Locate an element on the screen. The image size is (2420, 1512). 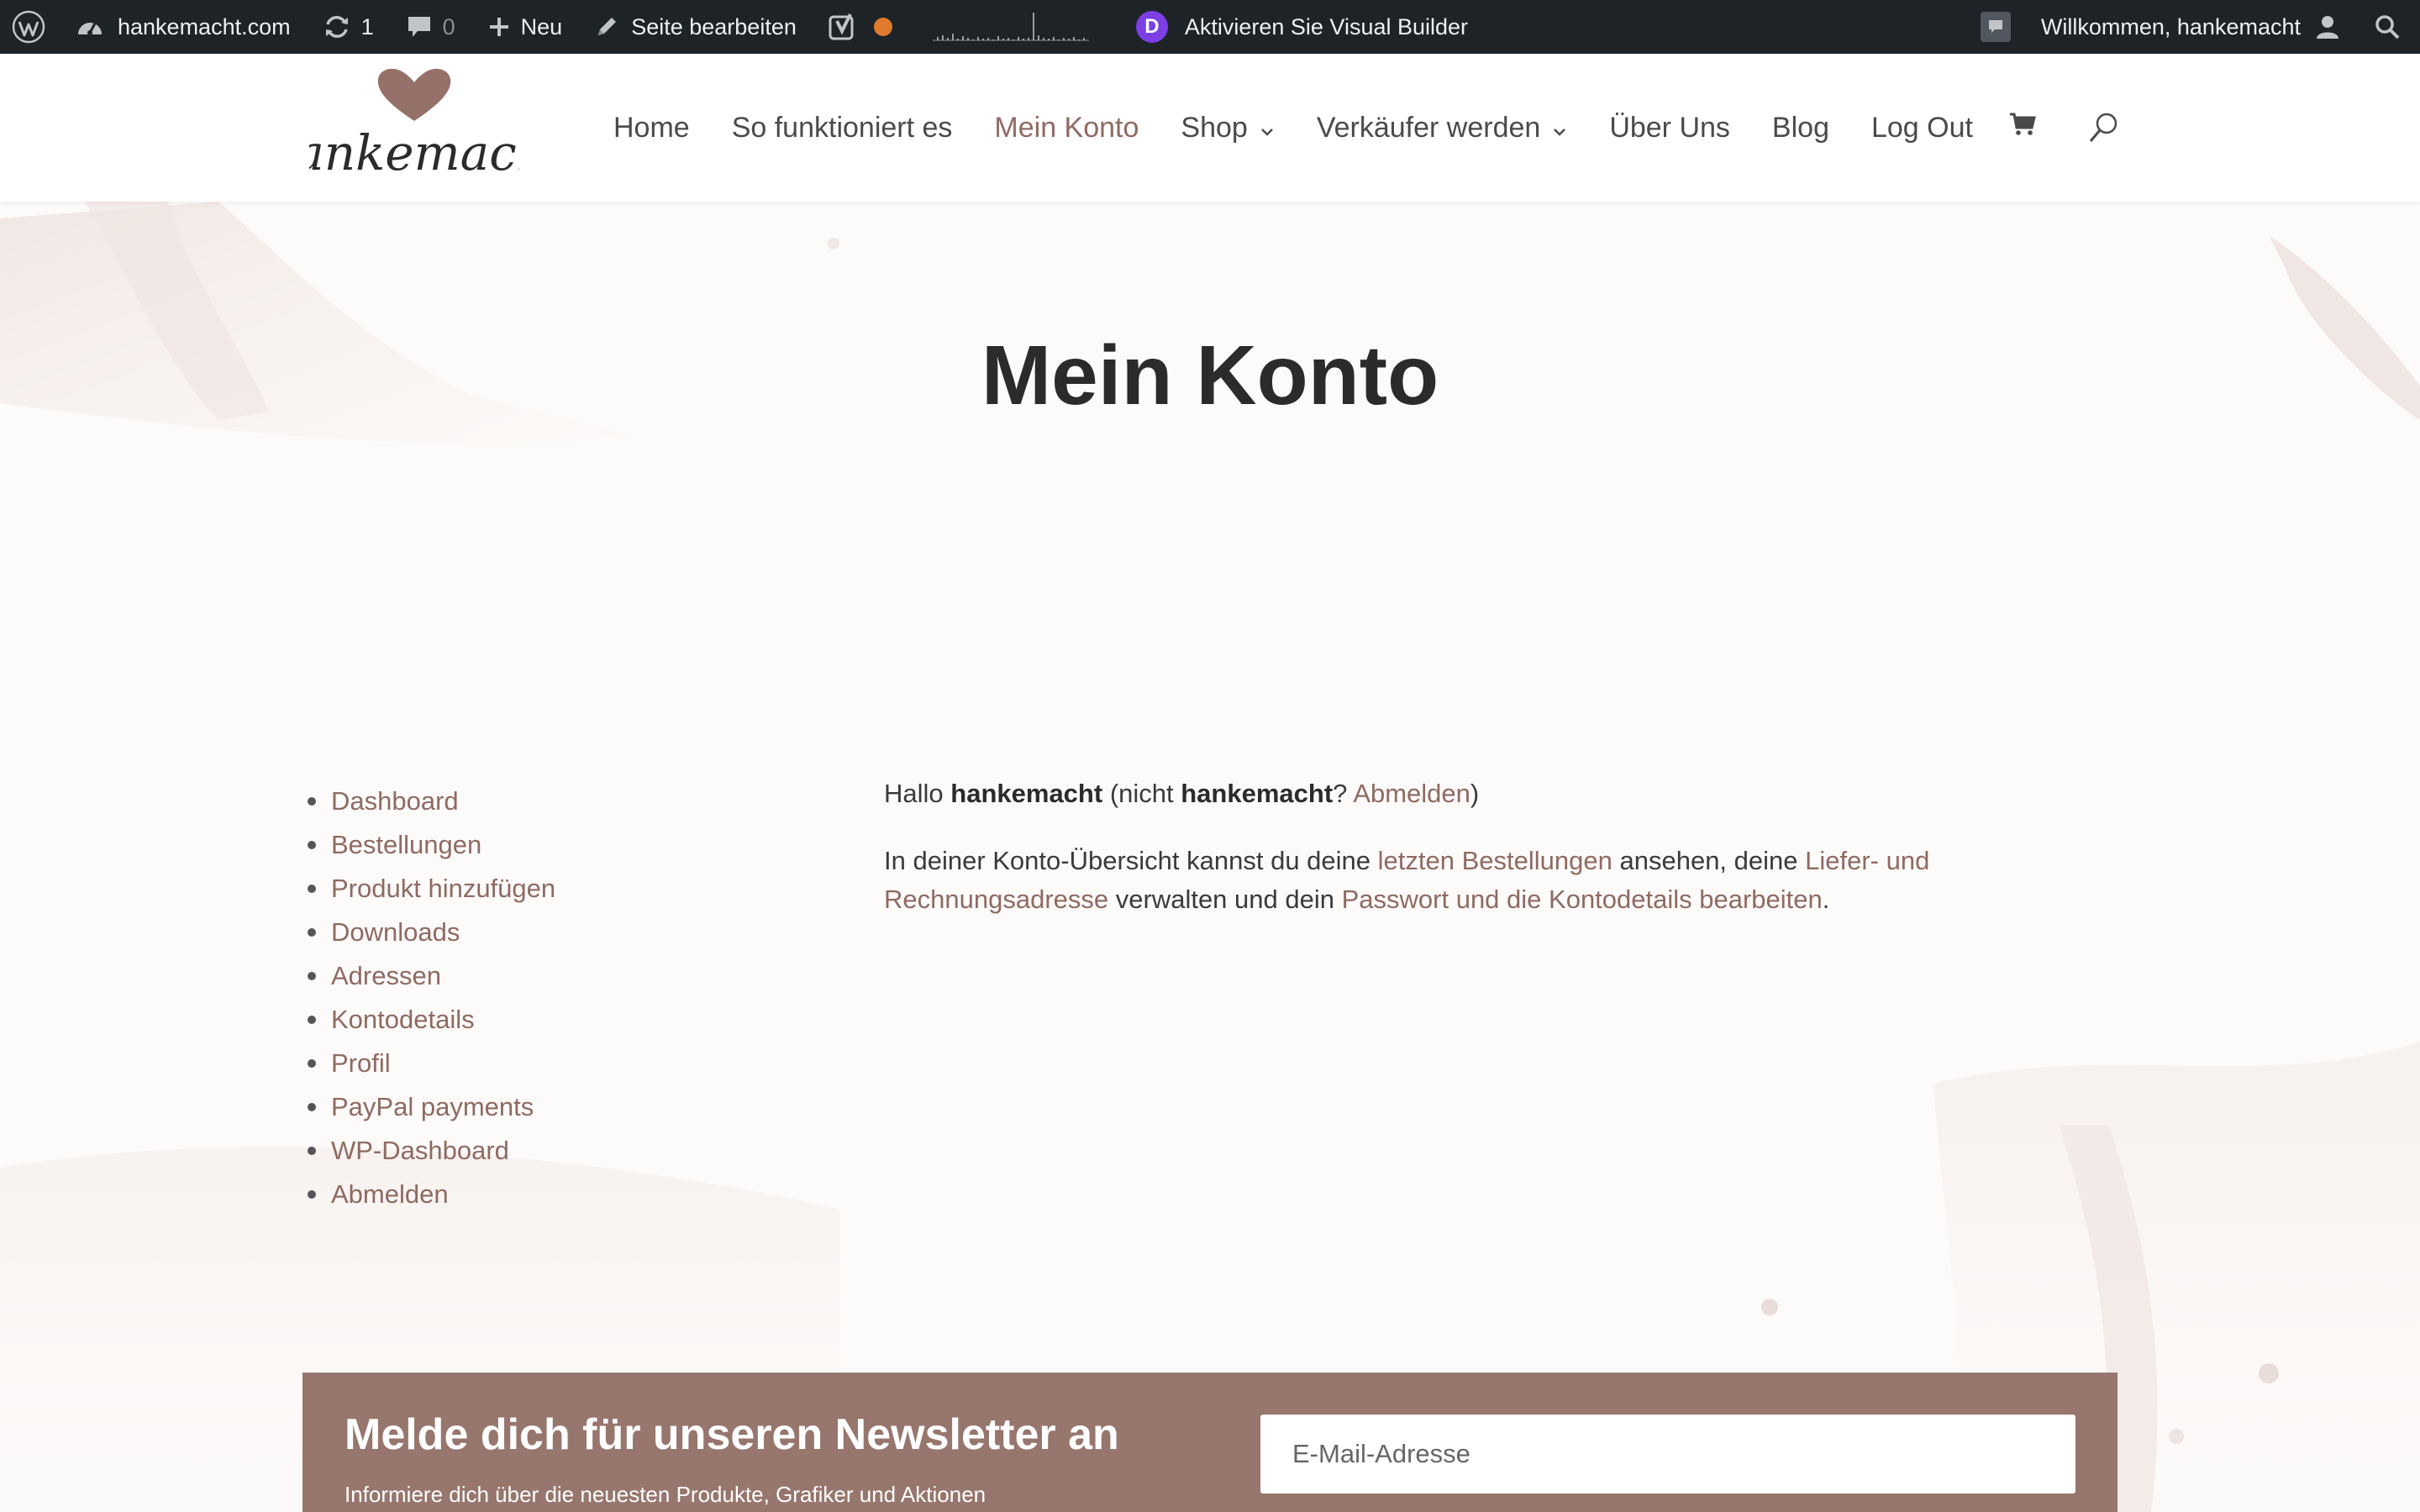
updates-menu: 1 is located at coordinates (348, 27).